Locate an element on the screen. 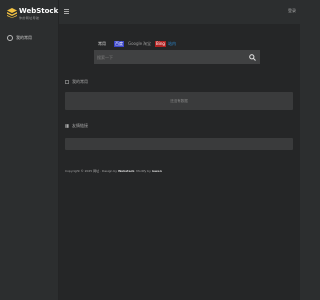  friend-links-panel is located at coordinates (179, 144).